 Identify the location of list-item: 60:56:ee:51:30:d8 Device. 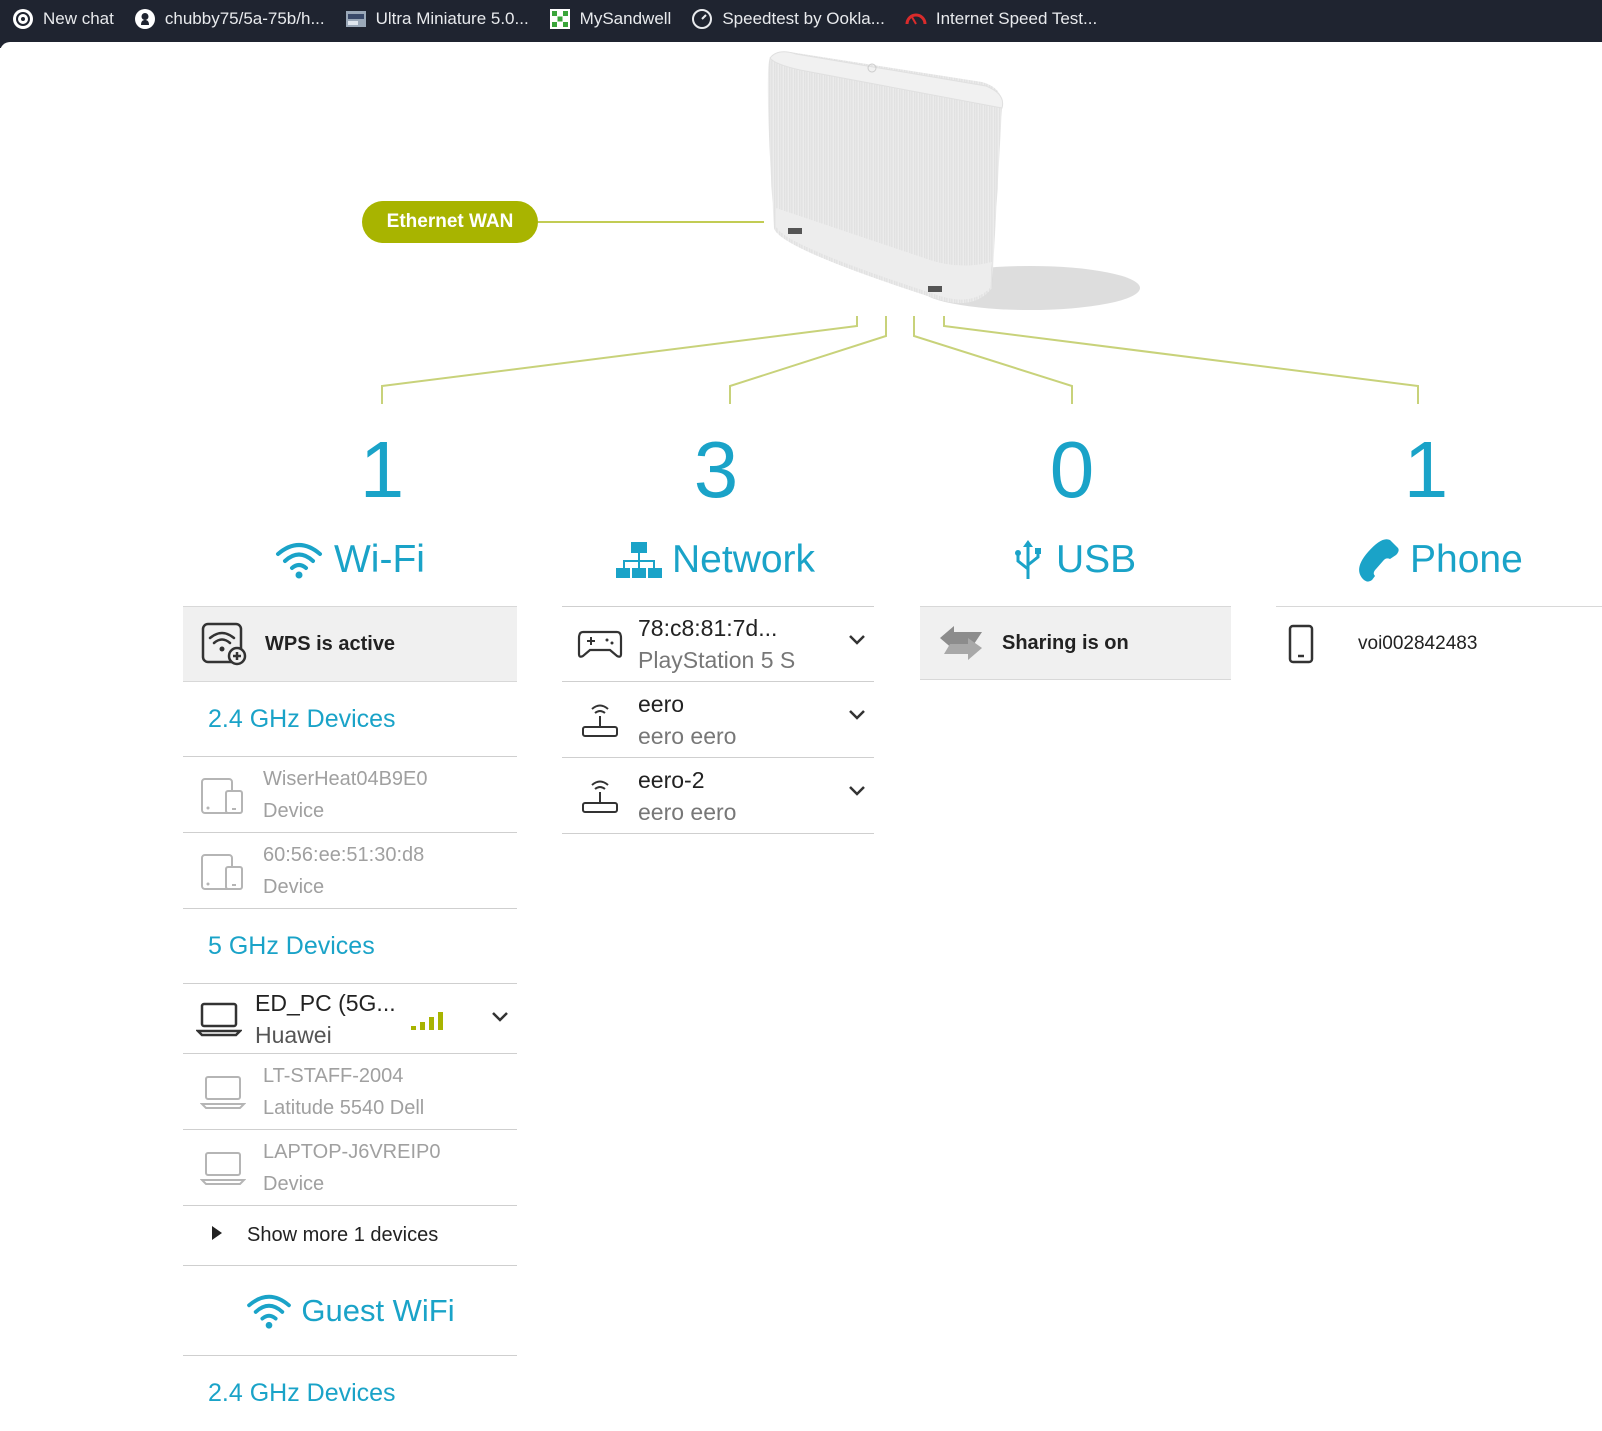
(350, 871).